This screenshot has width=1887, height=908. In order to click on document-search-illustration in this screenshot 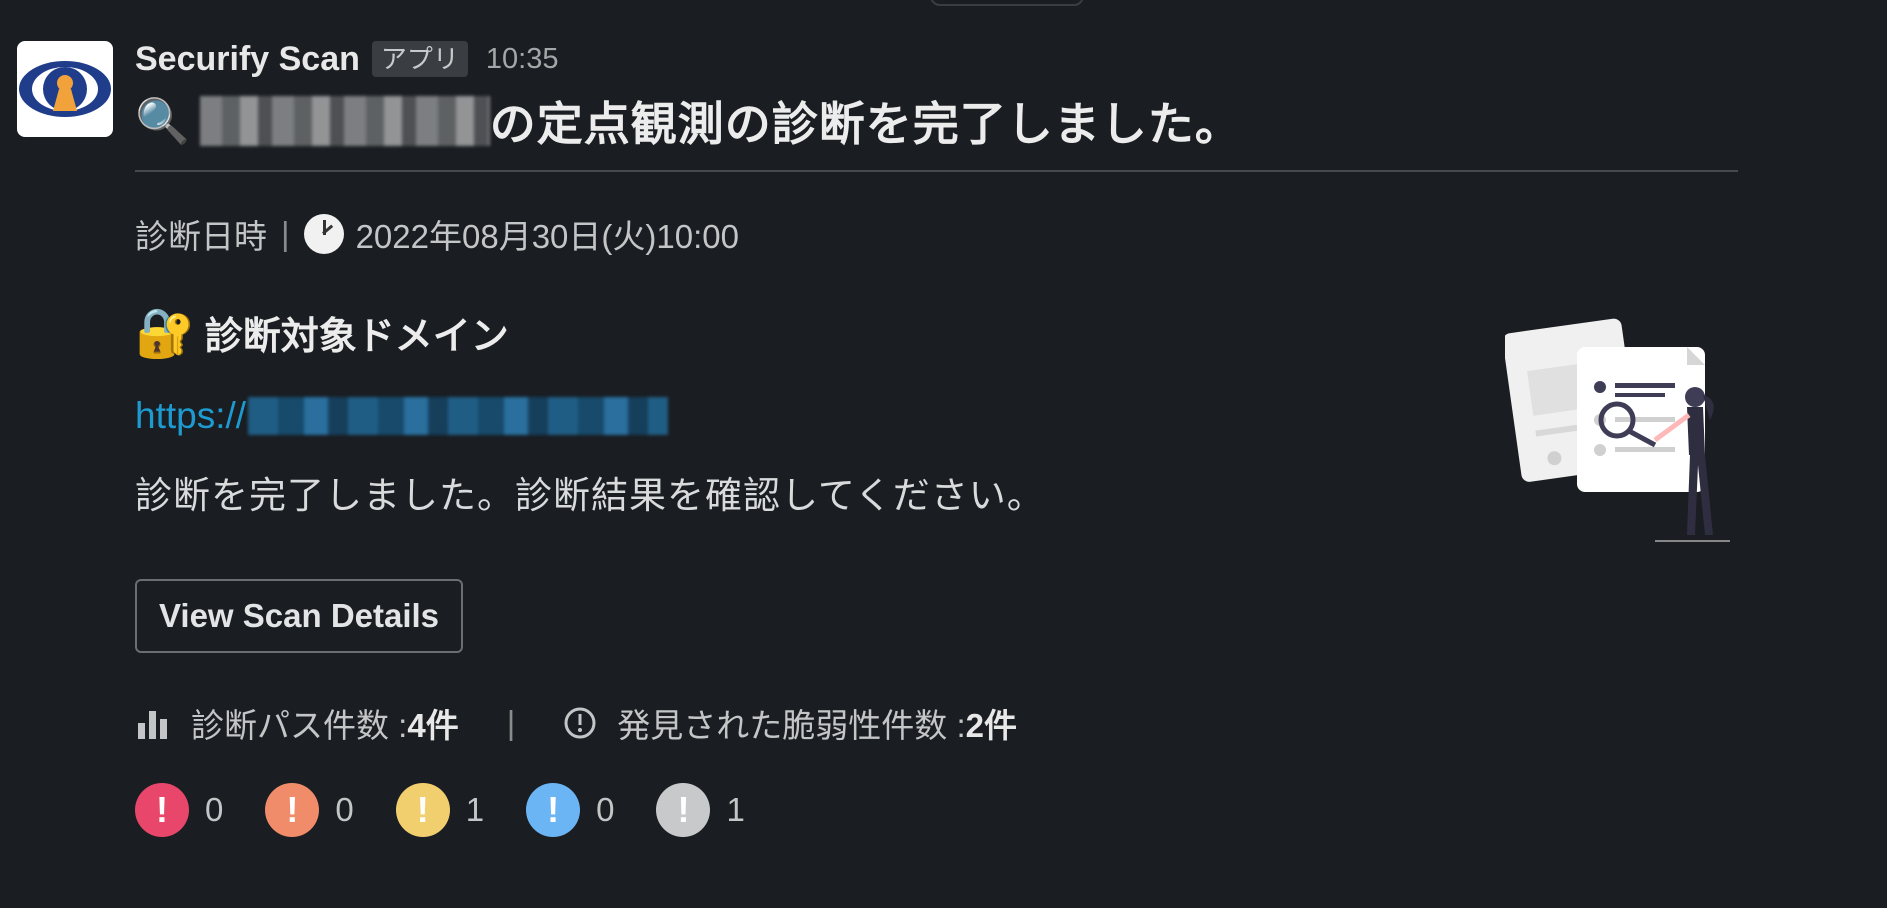, I will do `click(1617, 430)`.